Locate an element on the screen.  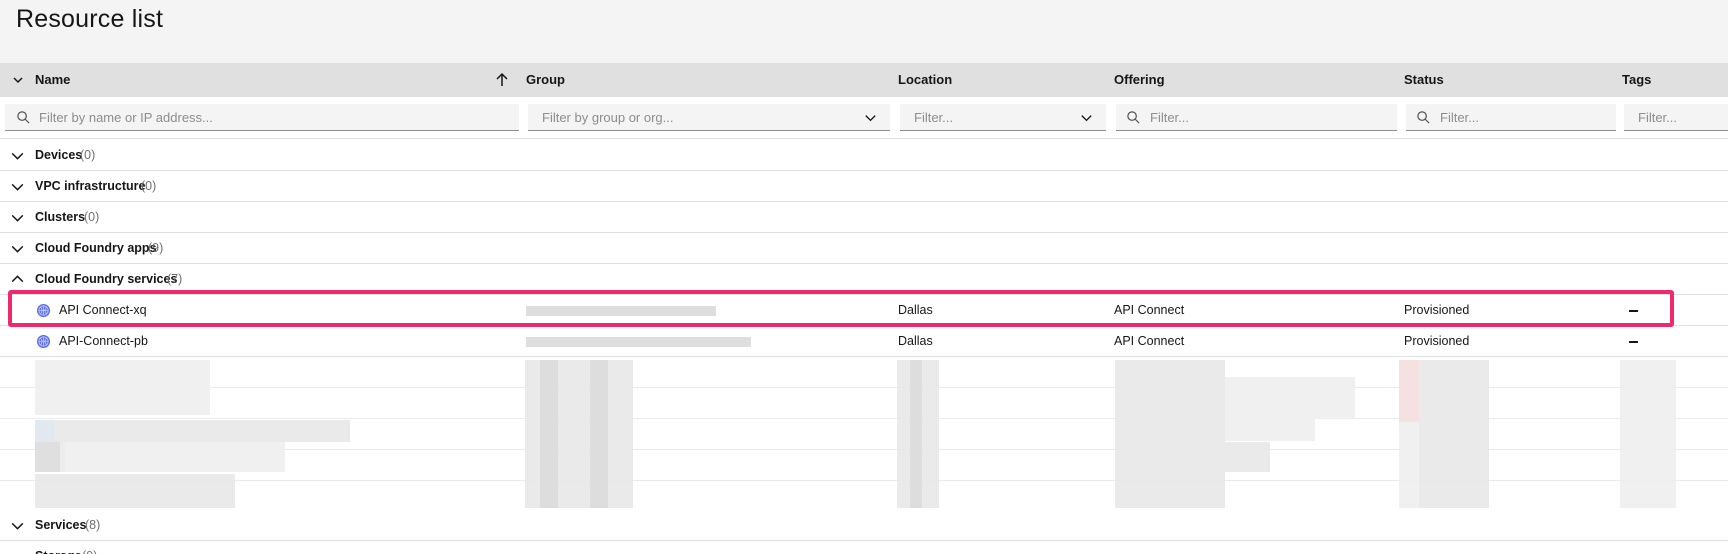
column-header-row: Name Group Location Offering Status Tags is located at coordinates (864, 80).